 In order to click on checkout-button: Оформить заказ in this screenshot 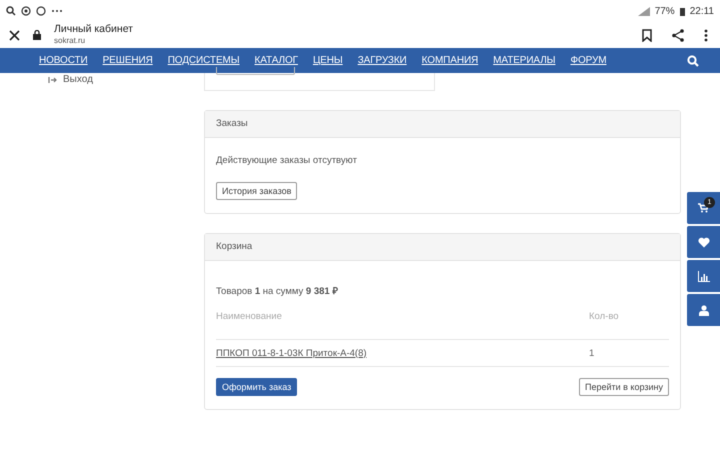, I will do `click(257, 387)`.